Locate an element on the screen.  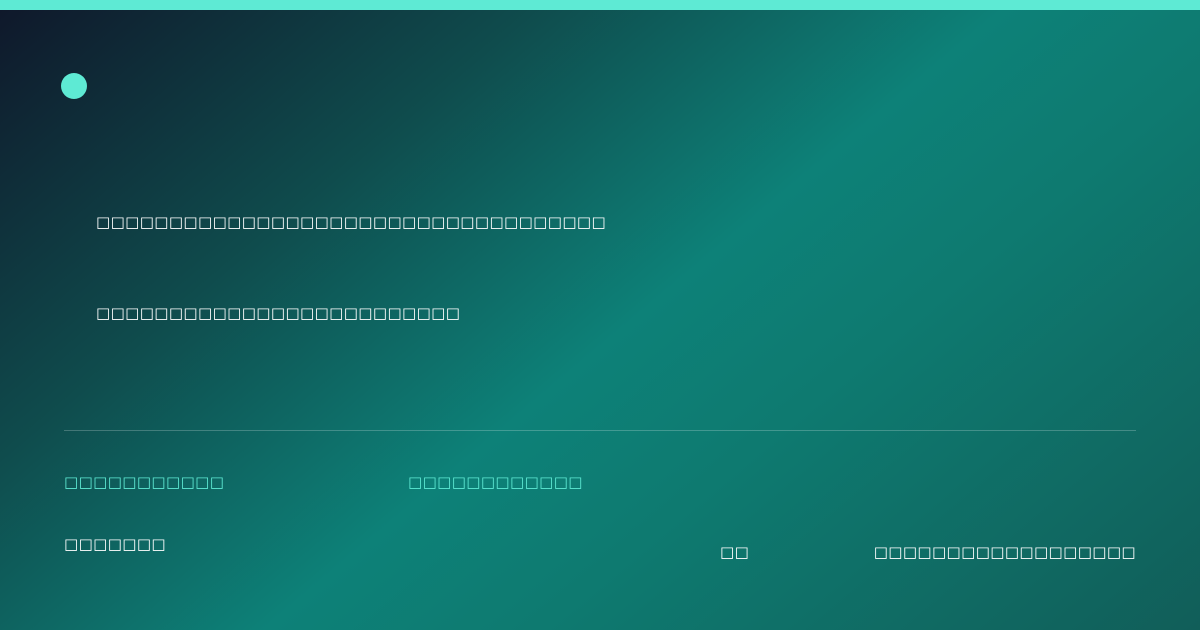
footer-value-middle: □□ is located at coordinates (735, 552).